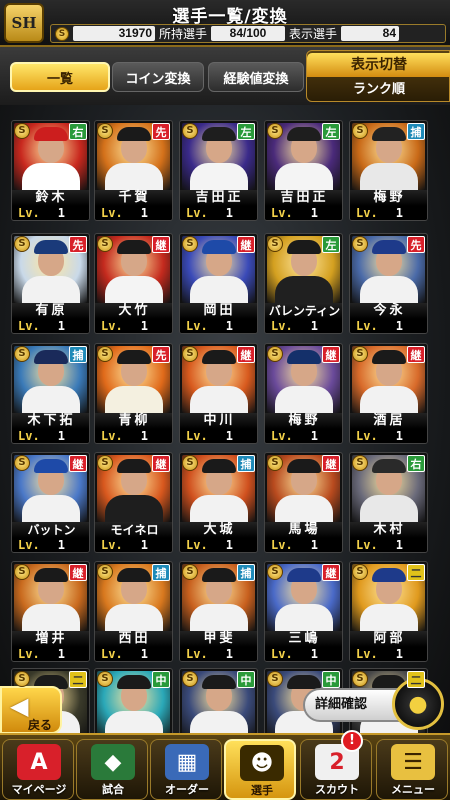 The image size is (450, 800). I want to click on nav-label: オーダー, so click(187, 789).